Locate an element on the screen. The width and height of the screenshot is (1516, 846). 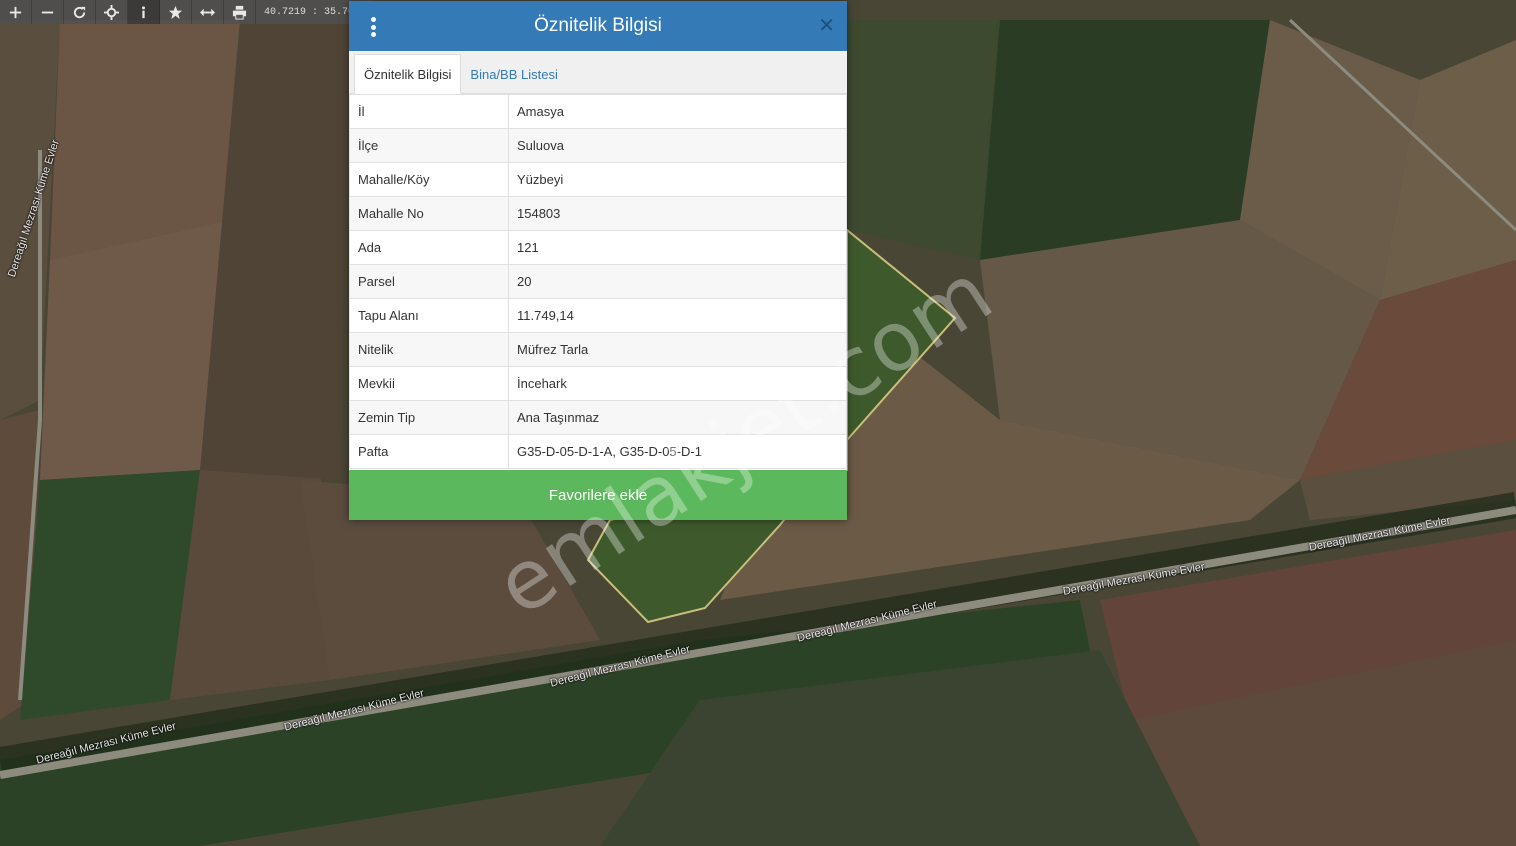
row-key: Mahalle/Köy is located at coordinates (429, 179).